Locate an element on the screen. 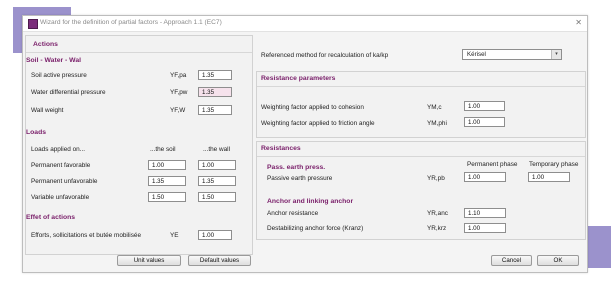 Image resolution: width=611 pixels, height=281 pixels. permanent-favorable-soil-input: 1.00 is located at coordinates (167, 165).